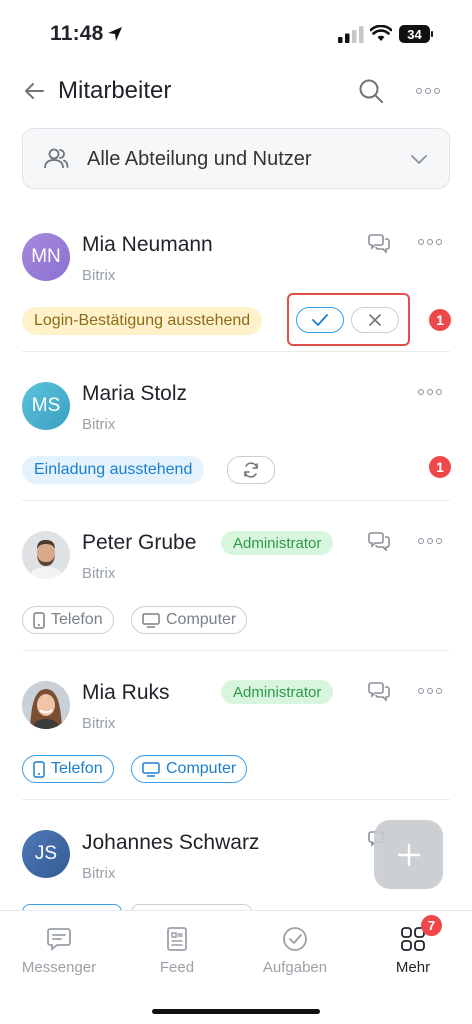 The height and width of the screenshot is (1024, 472). I want to click on tab-aufgaben: Aufgaben, so click(295, 951).